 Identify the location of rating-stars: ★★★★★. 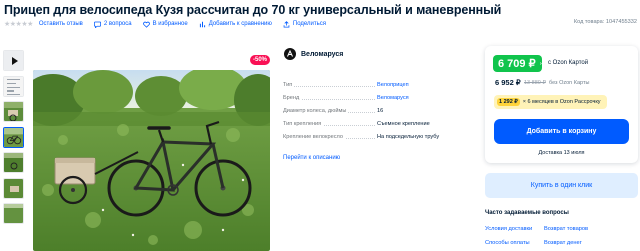
(18, 24).